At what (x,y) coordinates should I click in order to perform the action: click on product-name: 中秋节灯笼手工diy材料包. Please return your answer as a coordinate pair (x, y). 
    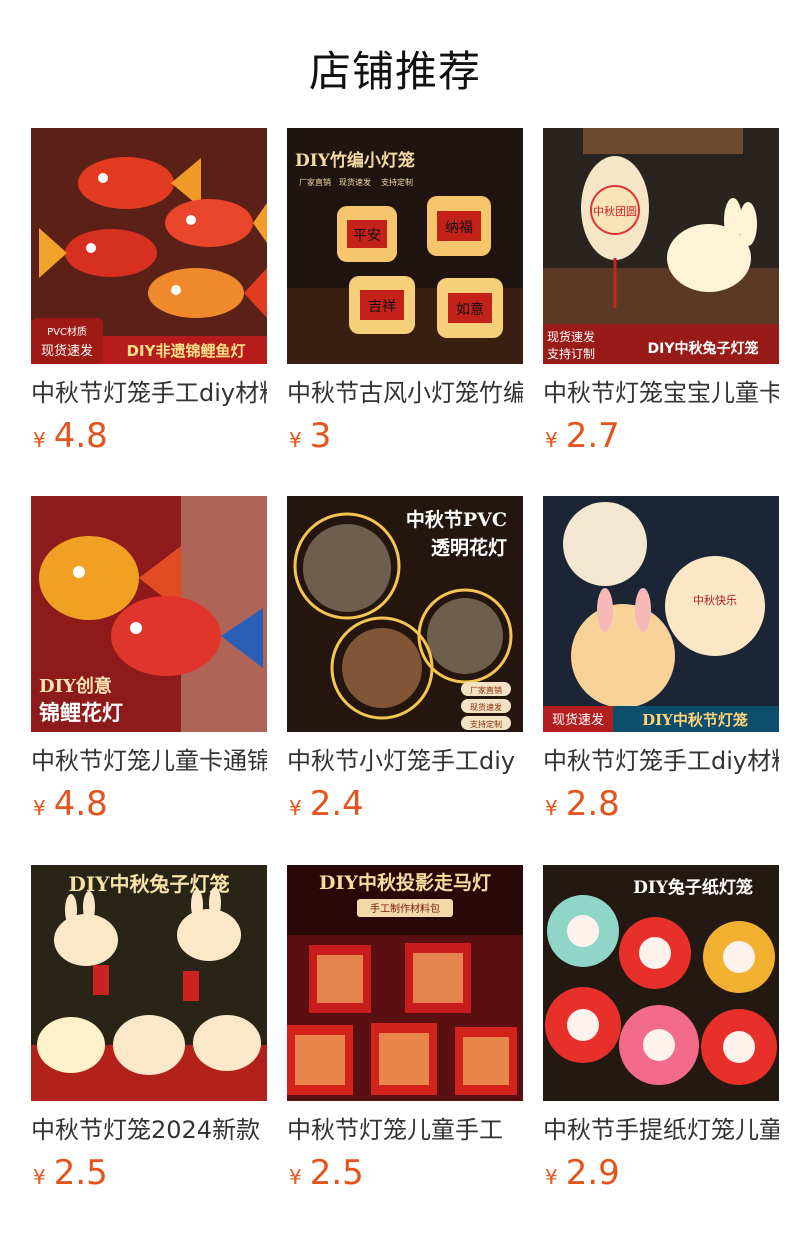
    Looking at the image, I should click on (149, 393).